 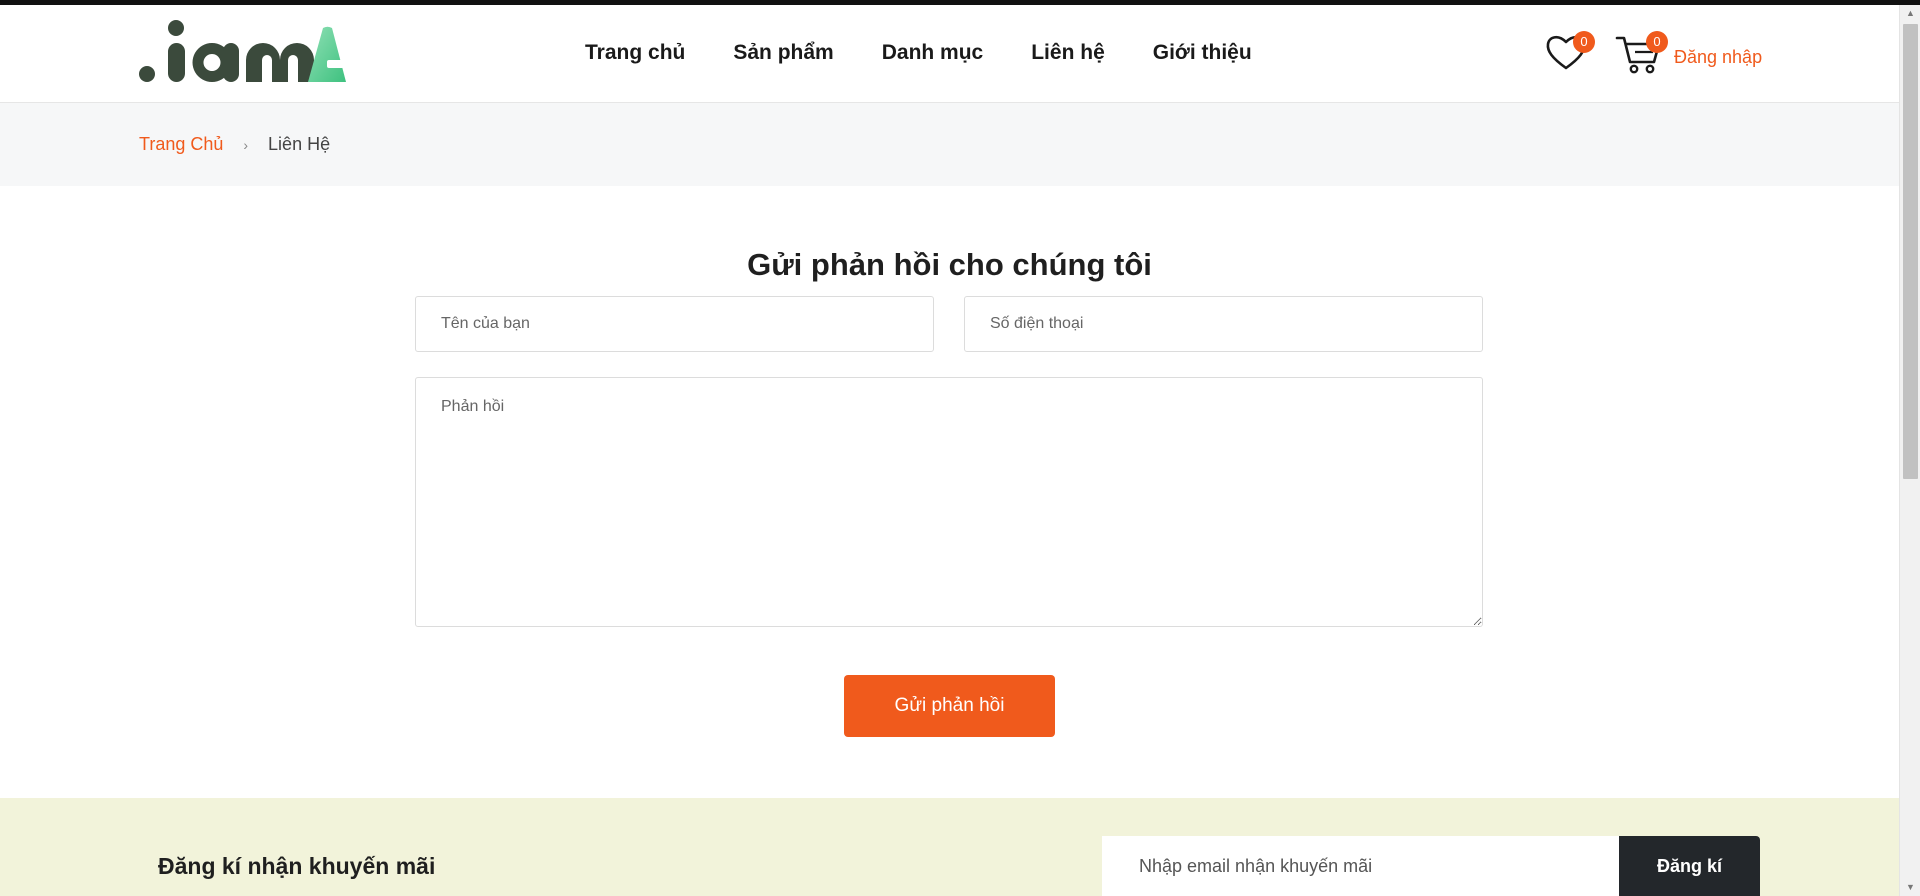 What do you see at coordinates (949, 847) in the screenshot?
I see `newsletter-section: Đăng kí nhận khuyến mãi Đăng kí` at bounding box center [949, 847].